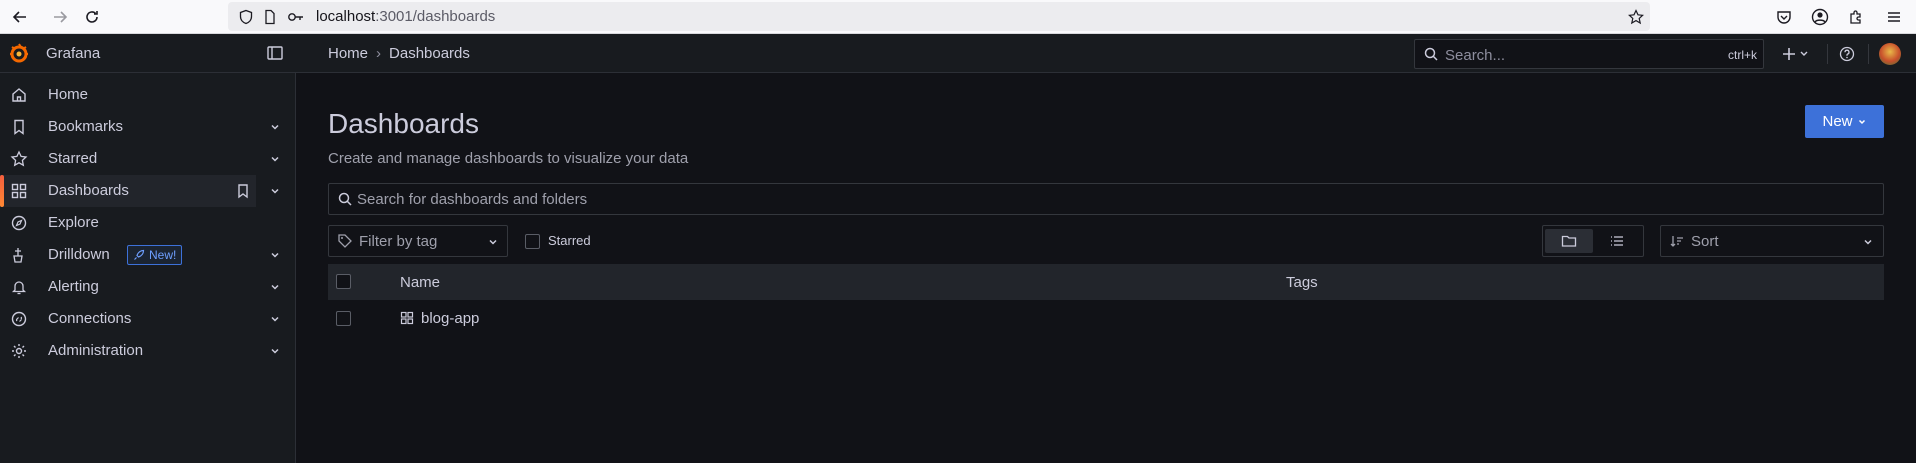 The width and height of the screenshot is (1916, 463). Describe the element at coordinates (19, 191) in the screenshot. I see `apps-icon` at that location.